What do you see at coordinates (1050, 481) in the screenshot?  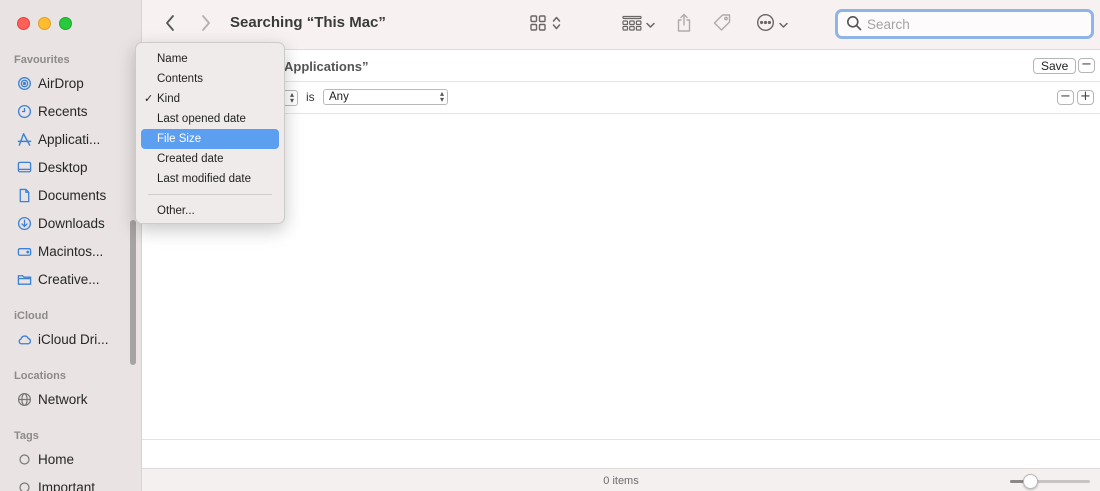 I see `icon-size-slider` at bounding box center [1050, 481].